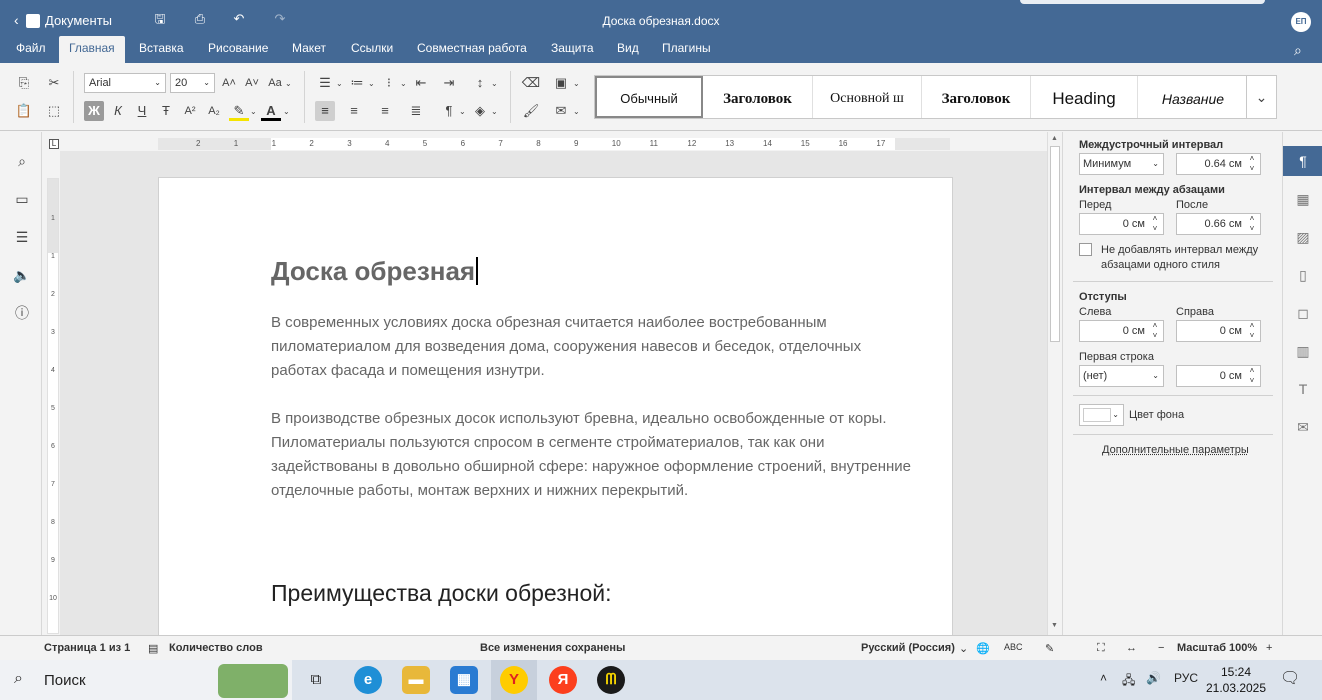  Describe the element at coordinates (1302, 313) in the screenshot. I see `shape-settings-icon: ◻` at that location.